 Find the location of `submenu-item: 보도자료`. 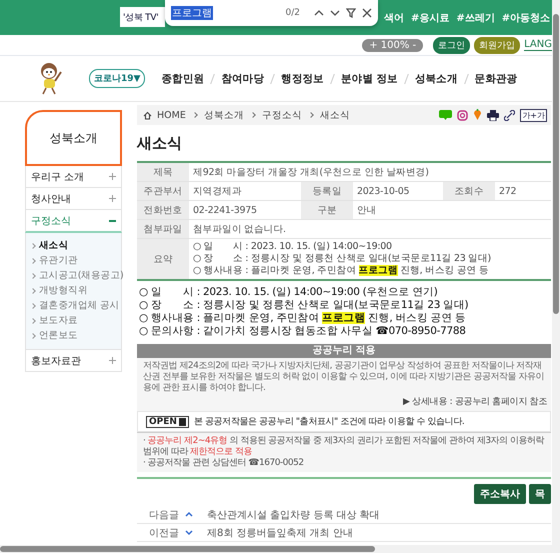

submenu-item: 보도자료 is located at coordinates (58, 320).